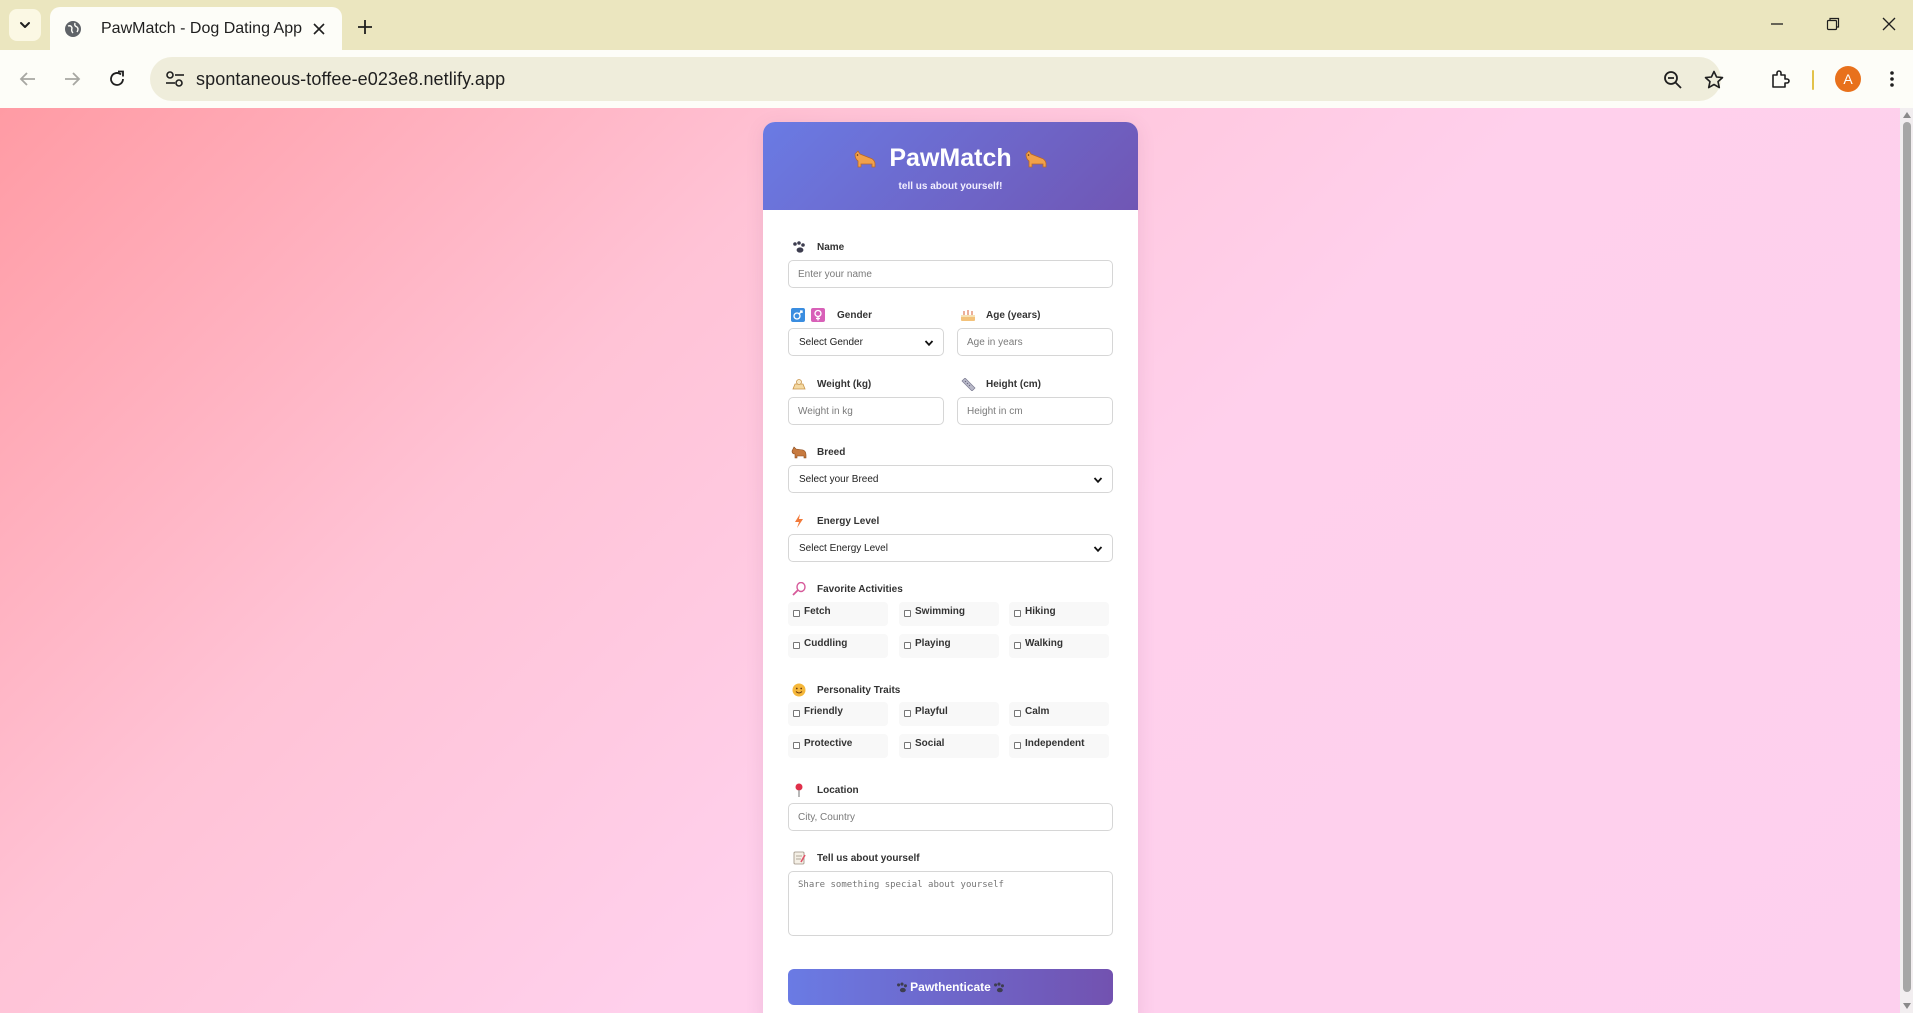 The image size is (1913, 1013). I want to click on energy-select: Select Energy Level, so click(950, 548).